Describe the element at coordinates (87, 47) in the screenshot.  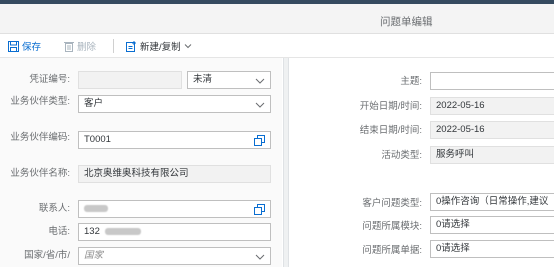
I see `delete-label: 删除` at that location.